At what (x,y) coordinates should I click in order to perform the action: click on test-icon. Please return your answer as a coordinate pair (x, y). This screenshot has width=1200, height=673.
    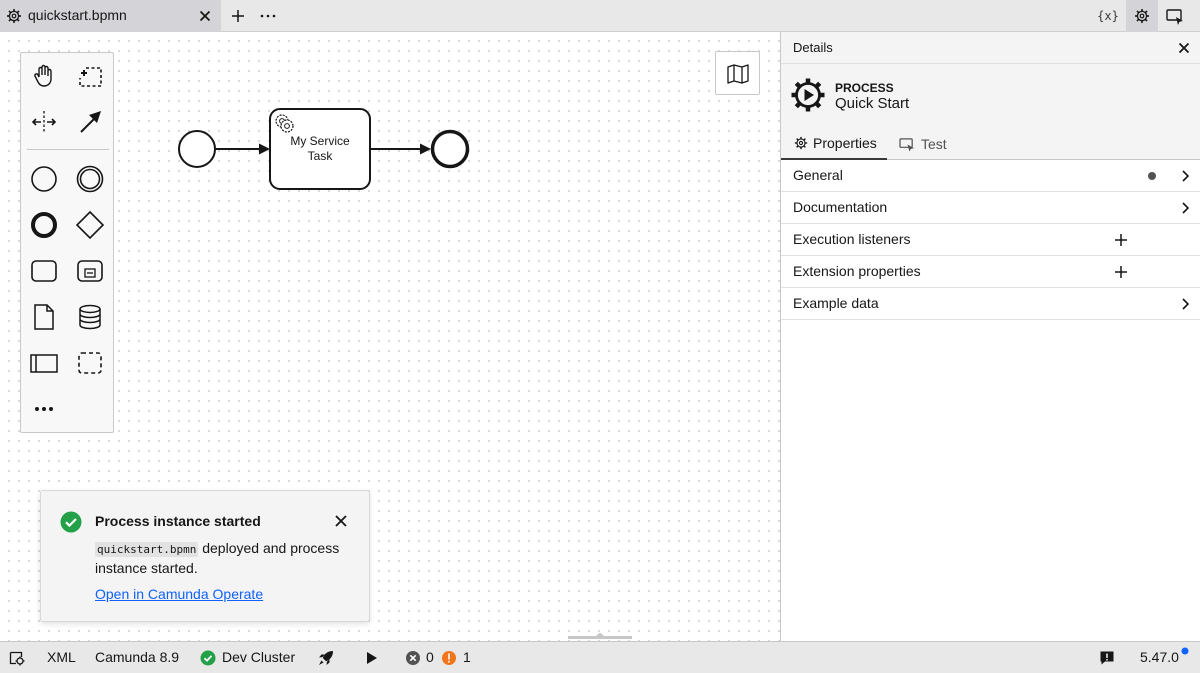
    Looking at the image, I should click on (907, 144).